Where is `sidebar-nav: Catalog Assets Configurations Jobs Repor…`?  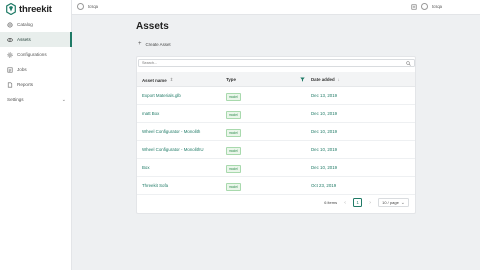
sidebar-nav: Catalog Assets Configurations Jobs Repor… is located at coordinates (36, 62).